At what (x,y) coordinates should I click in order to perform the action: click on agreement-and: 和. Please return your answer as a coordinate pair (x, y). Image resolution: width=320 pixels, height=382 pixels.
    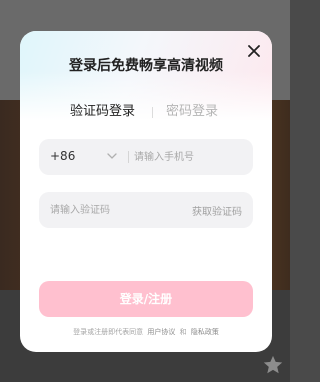
    Looking at the image, I should click on (183, 332).